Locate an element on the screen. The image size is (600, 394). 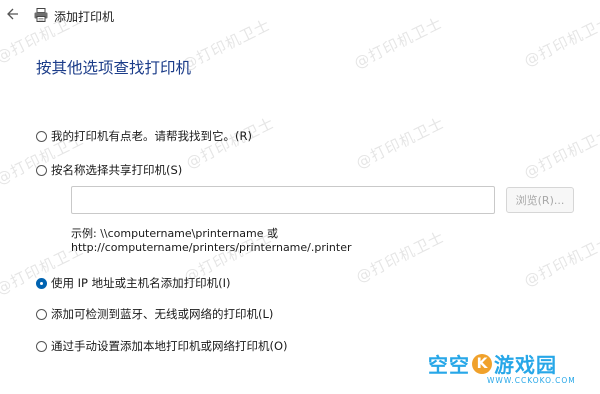
option-label: 按名称选择共享打印机(S) is located at coordinates (117, 170).